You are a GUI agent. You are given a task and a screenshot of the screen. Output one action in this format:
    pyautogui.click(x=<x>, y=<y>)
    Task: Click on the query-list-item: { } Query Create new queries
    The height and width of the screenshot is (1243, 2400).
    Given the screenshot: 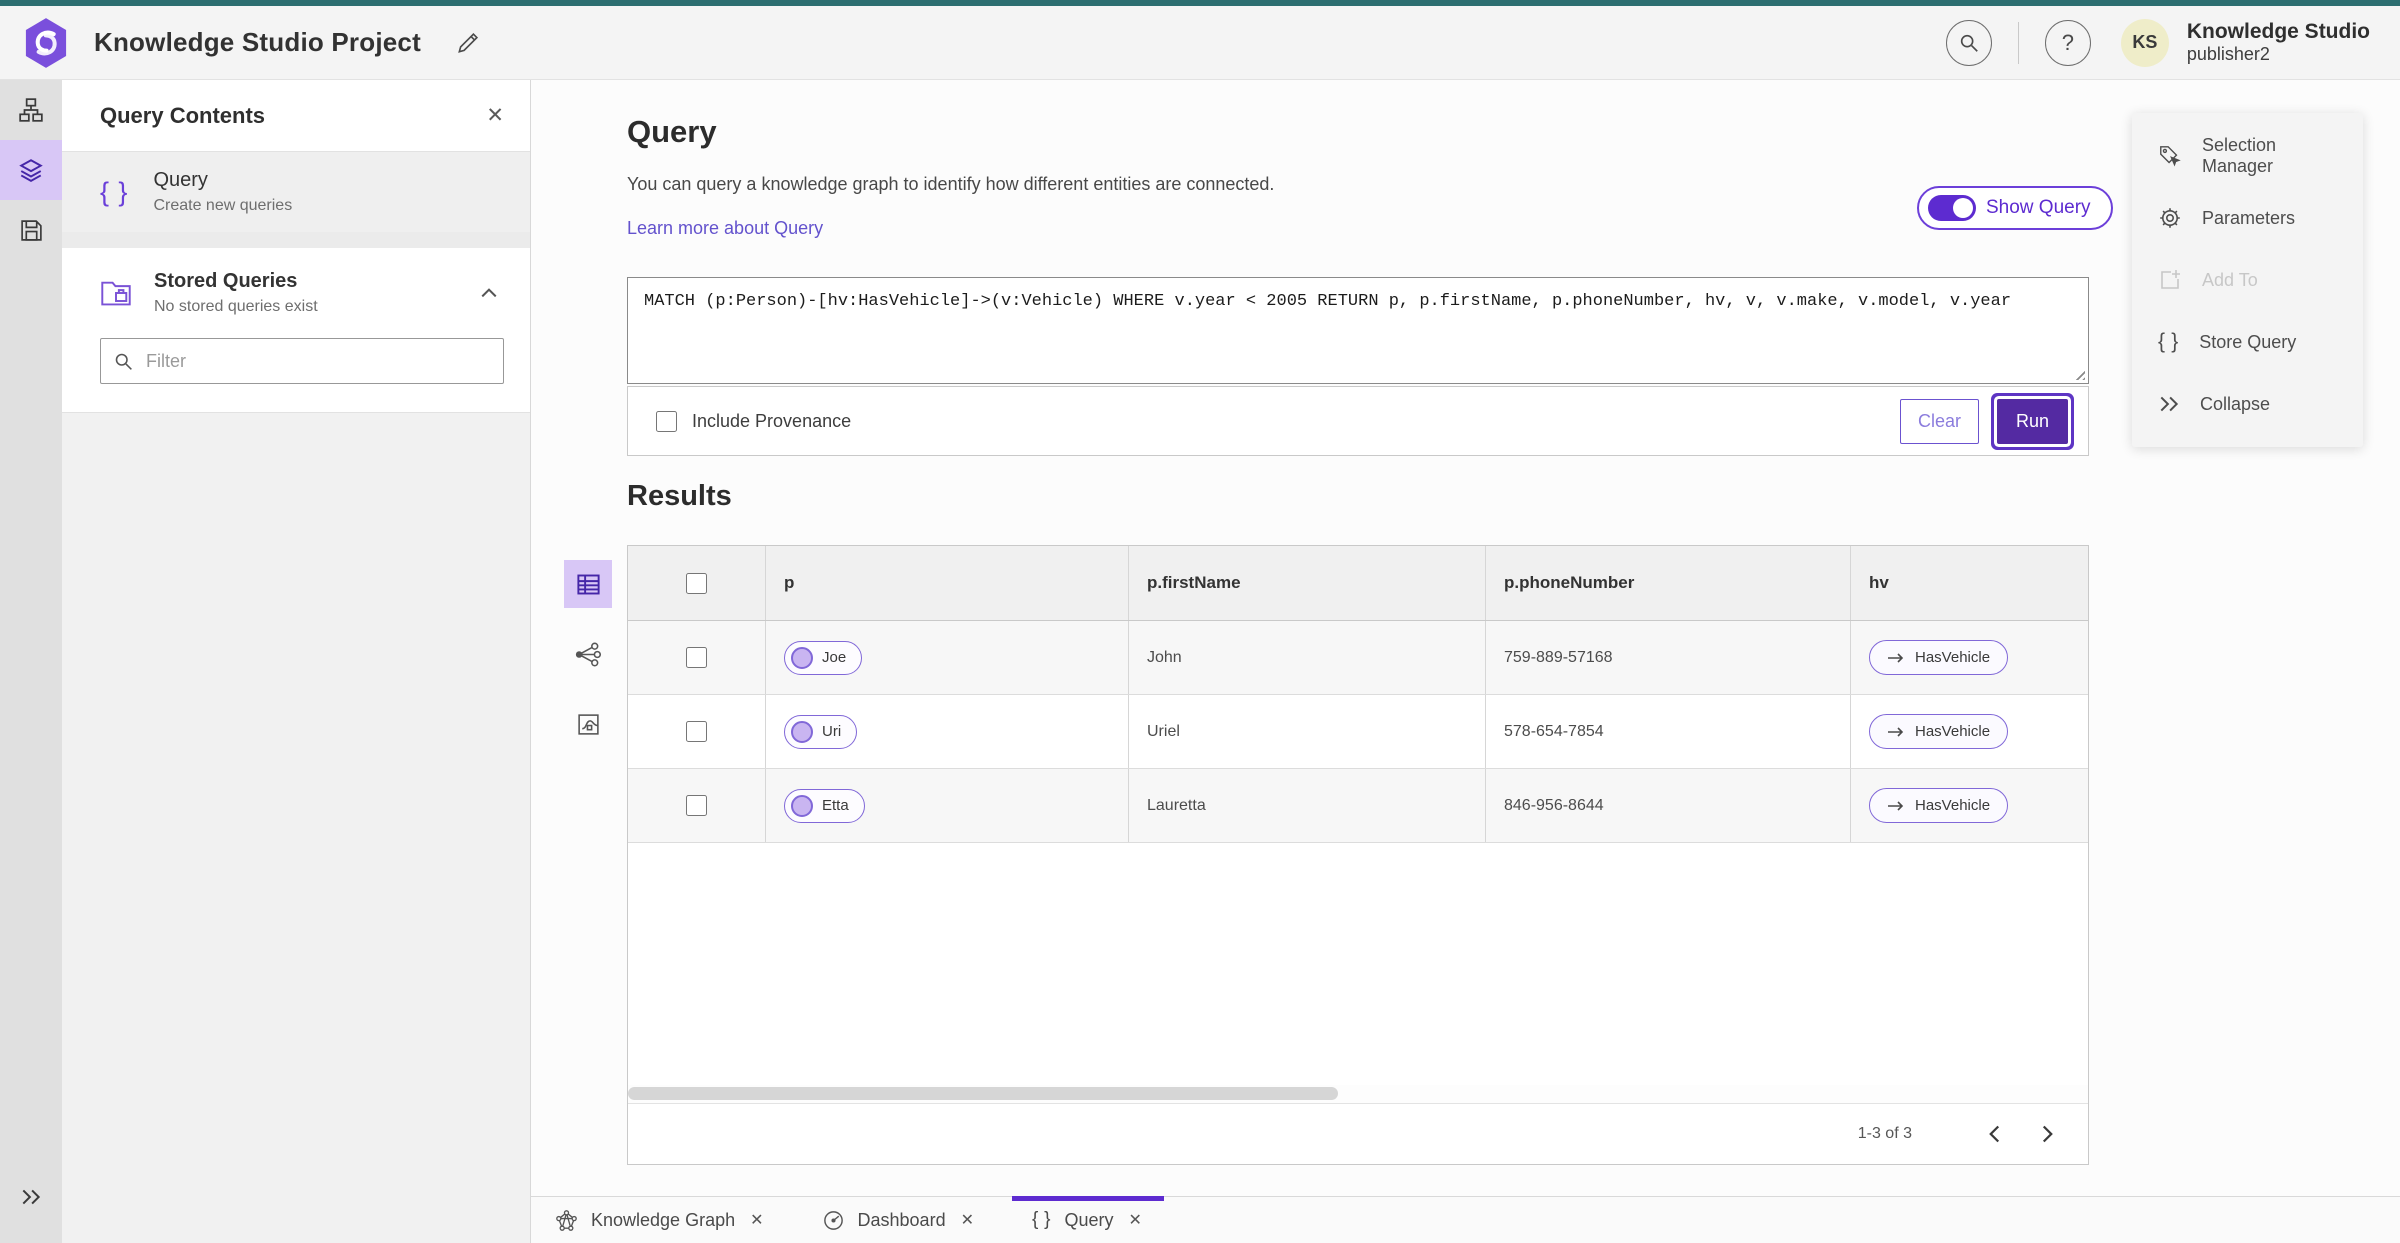 What is the action you would take?
    pyautogui.click(x=296, y=192)
    